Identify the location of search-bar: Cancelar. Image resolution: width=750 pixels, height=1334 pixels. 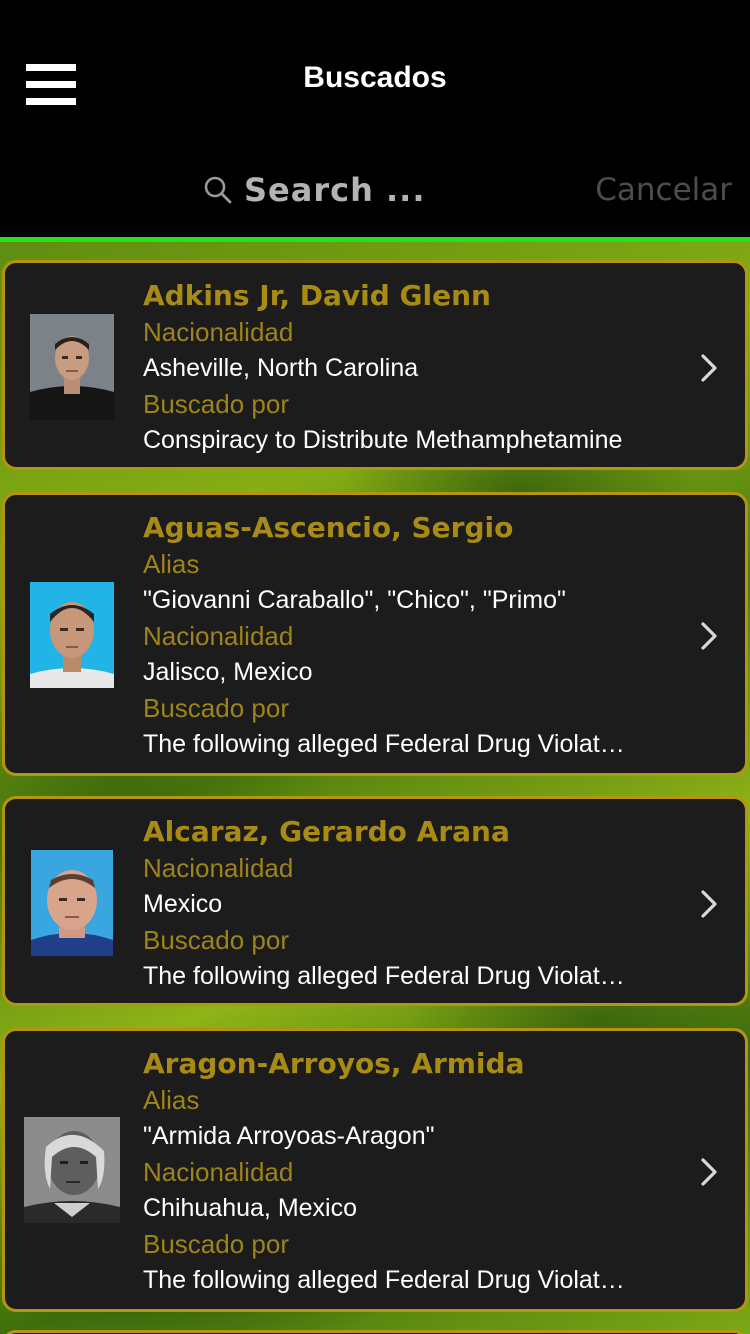
(375, 194).